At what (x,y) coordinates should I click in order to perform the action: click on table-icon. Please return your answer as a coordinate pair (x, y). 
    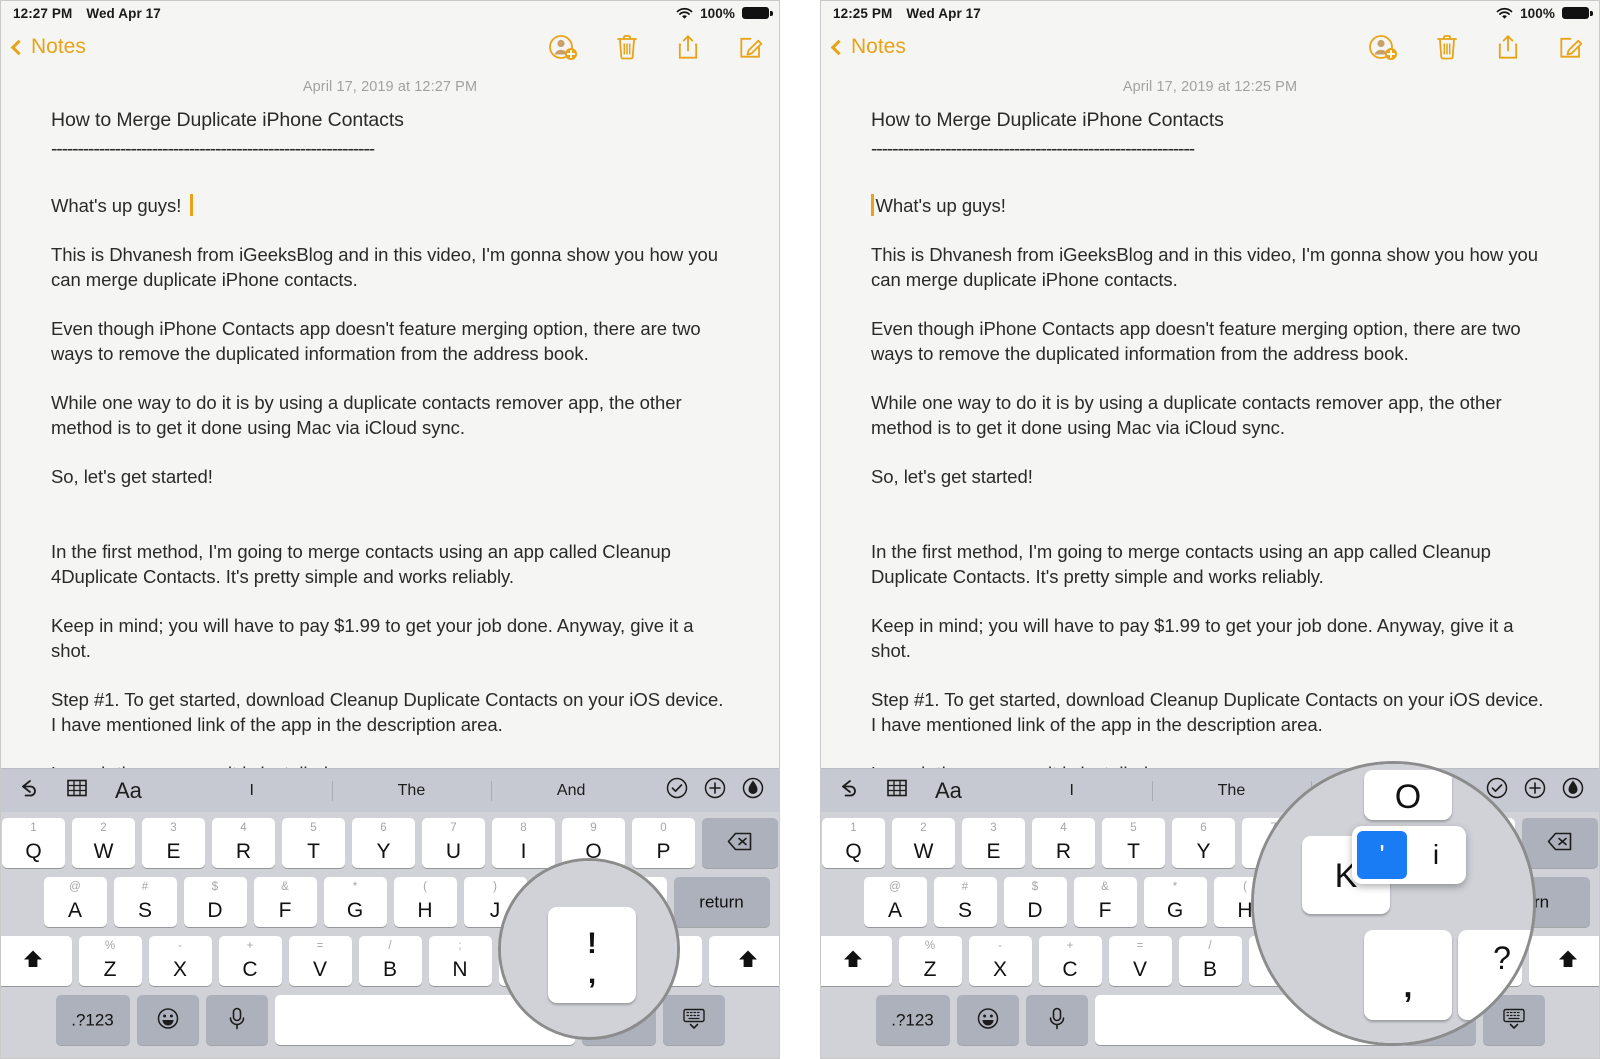
    Looking at the image, I should click on (77, 790).